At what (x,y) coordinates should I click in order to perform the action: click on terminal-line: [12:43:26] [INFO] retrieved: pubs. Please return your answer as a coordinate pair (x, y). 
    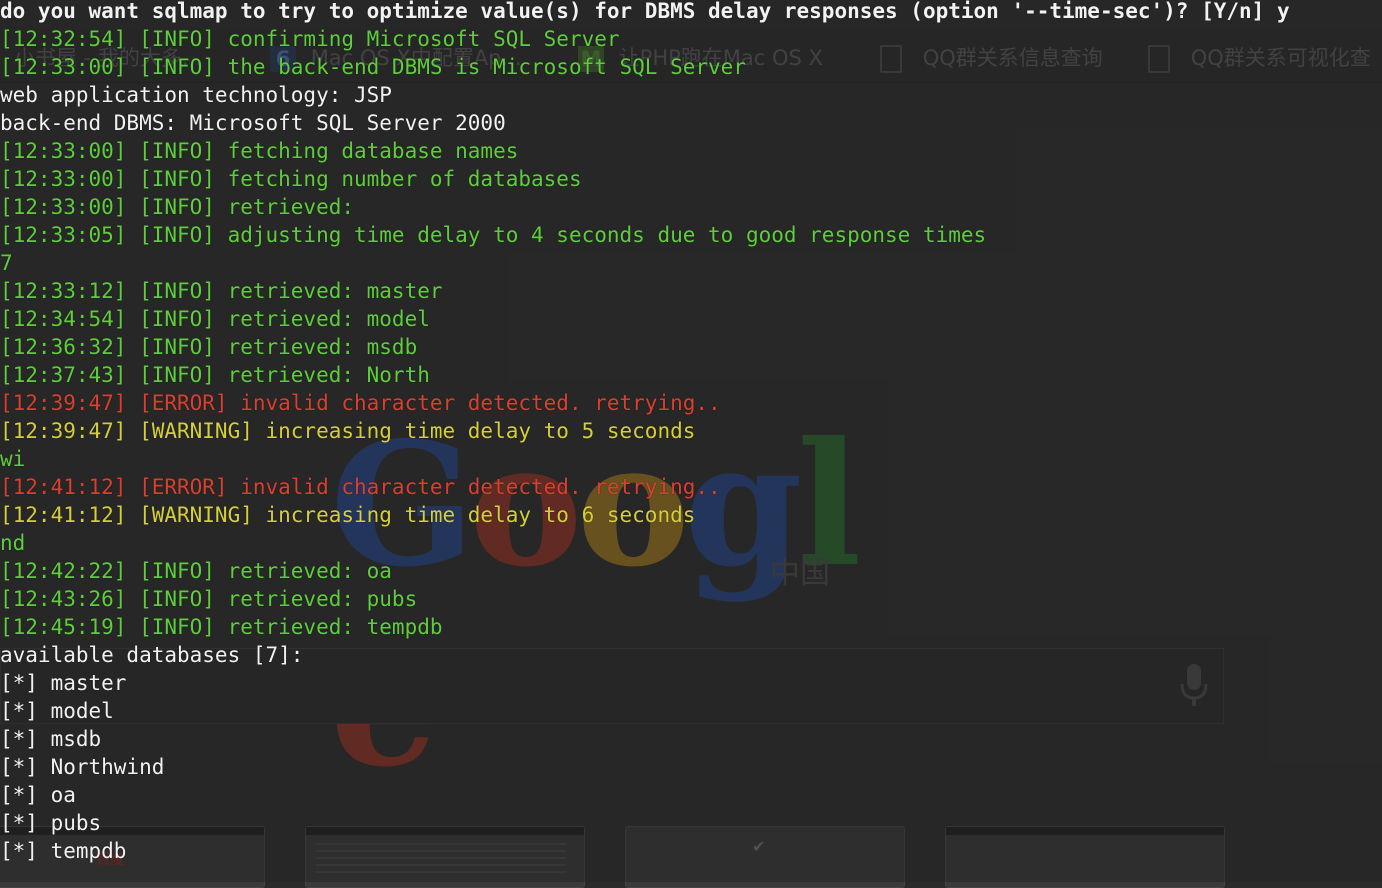
    Looking at the image, I should click on (209, 599).